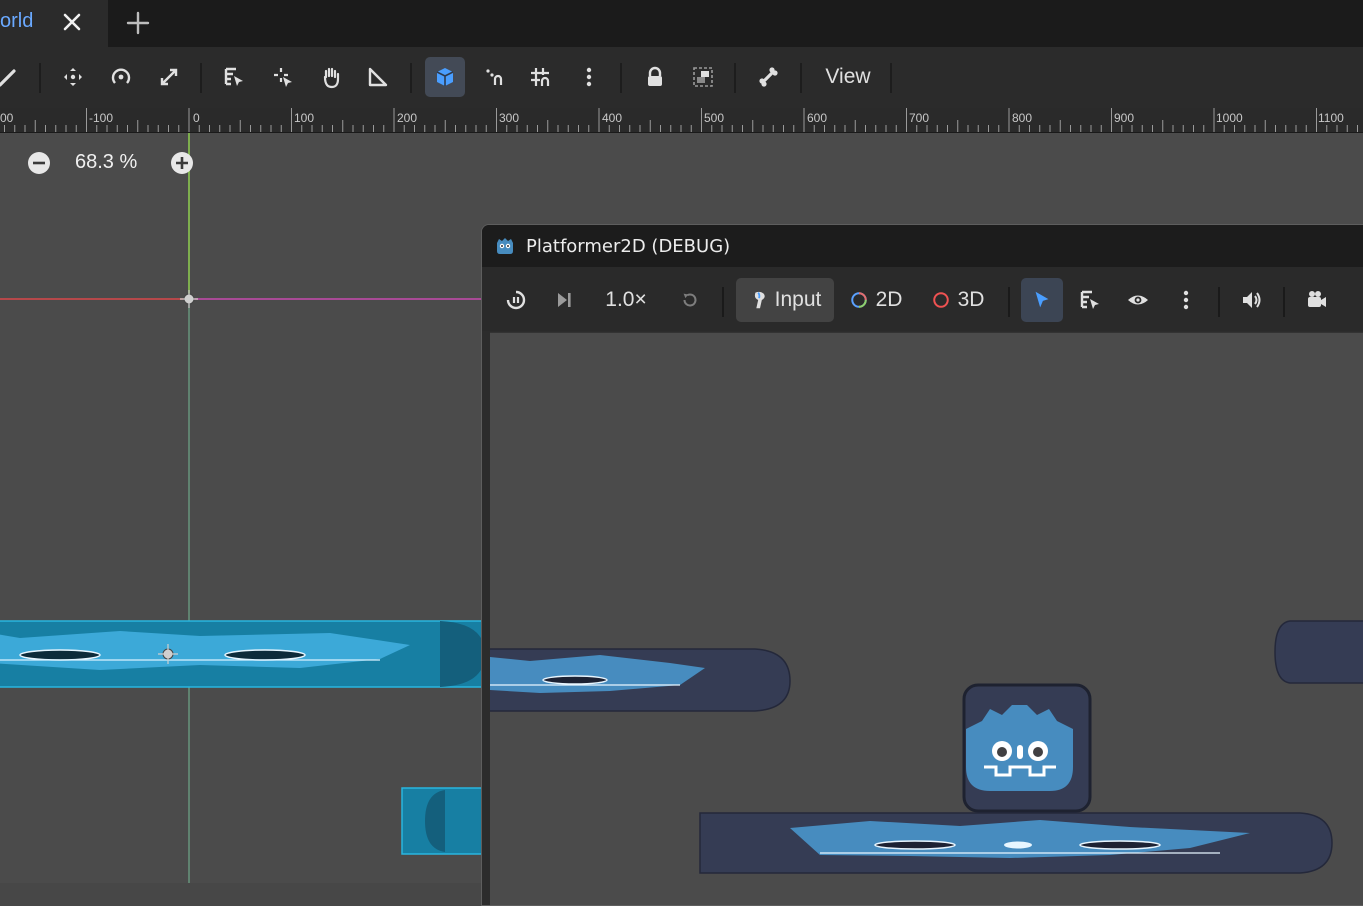 This screenshot has height=906, width=1363. I want to click on grid-snap-icon, so click(540, 77).